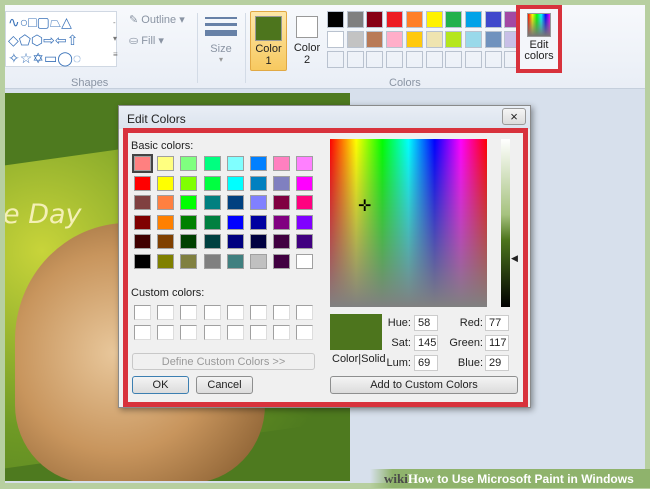 Image resolution: width=650 pixels, height=489 pixels. What do you see at coordinates (514, 116) in the screenshot?
I see `close-button: ×` at bounding box center [514, 116].